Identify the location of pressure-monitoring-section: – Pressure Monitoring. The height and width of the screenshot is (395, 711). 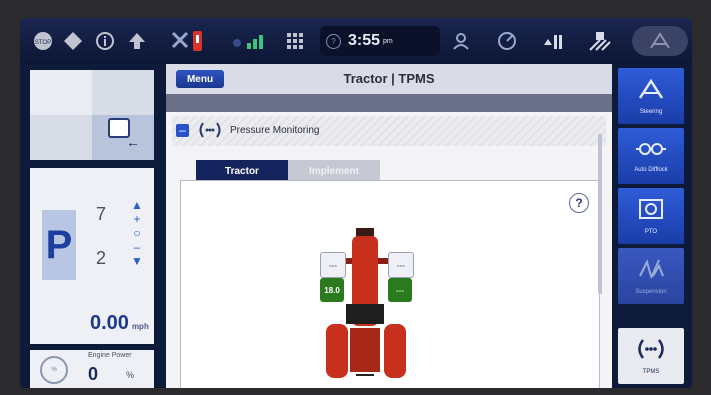
(389, 131).